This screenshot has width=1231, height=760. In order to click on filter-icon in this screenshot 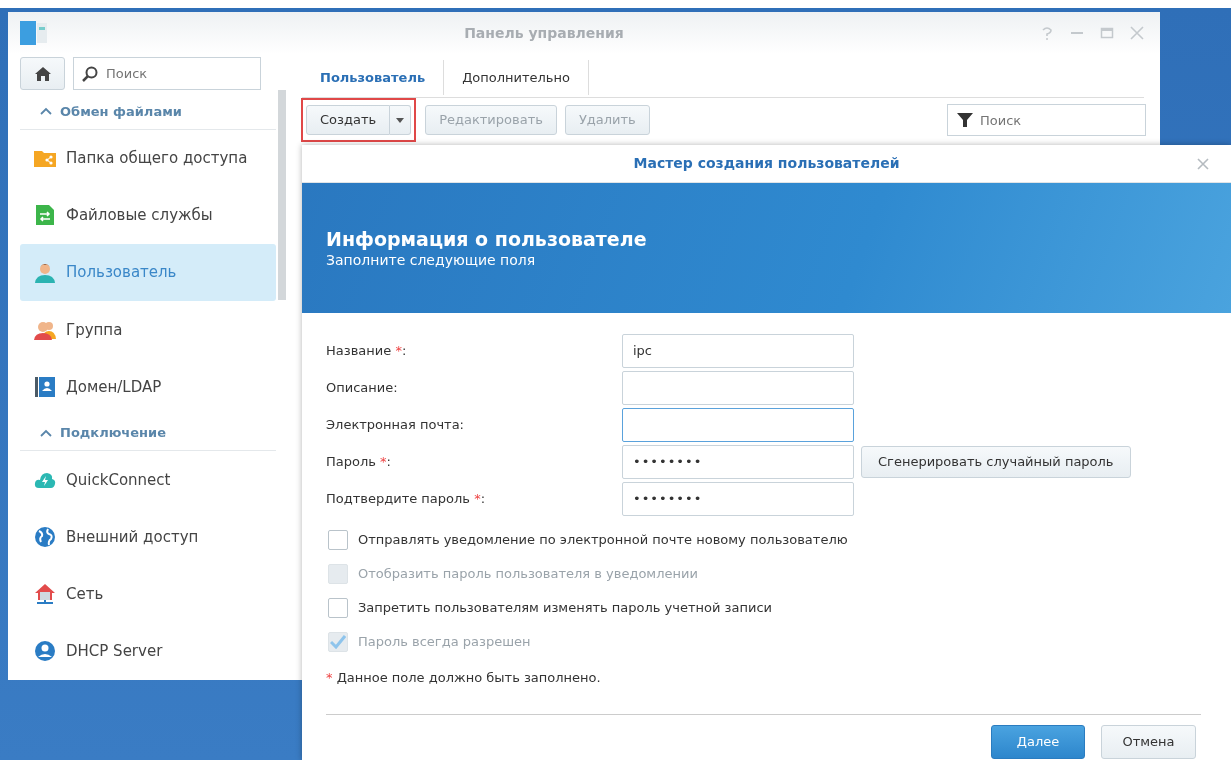, I will do `click(965, 120)`.